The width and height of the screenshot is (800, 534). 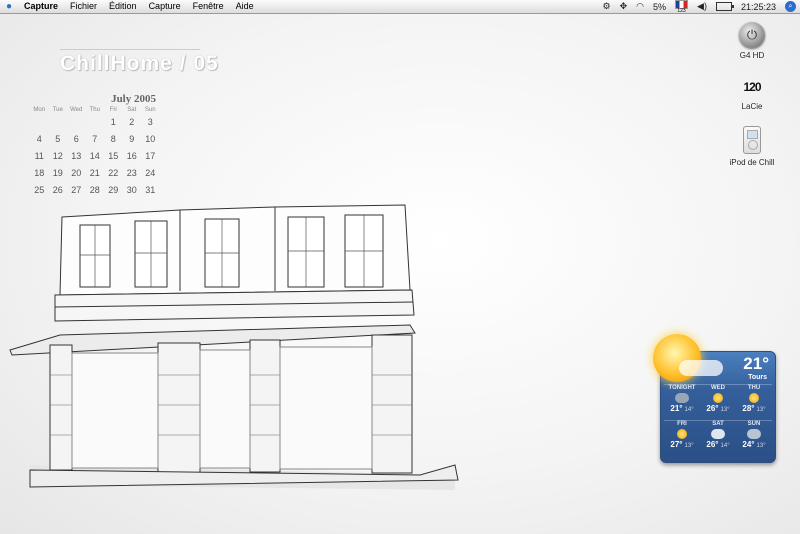 I want to click on forecast-temps: 24° 13°, so click(x=754, y=444).